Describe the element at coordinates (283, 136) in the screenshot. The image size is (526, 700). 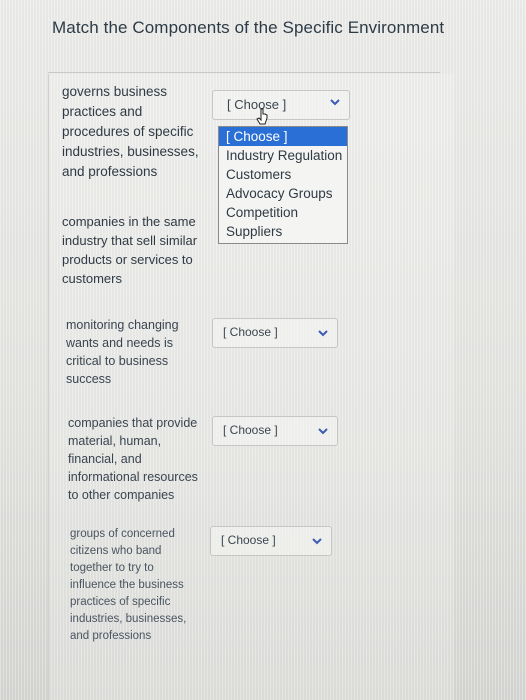
I see `dropdown-option-choose: [ Choose ]` at that location.